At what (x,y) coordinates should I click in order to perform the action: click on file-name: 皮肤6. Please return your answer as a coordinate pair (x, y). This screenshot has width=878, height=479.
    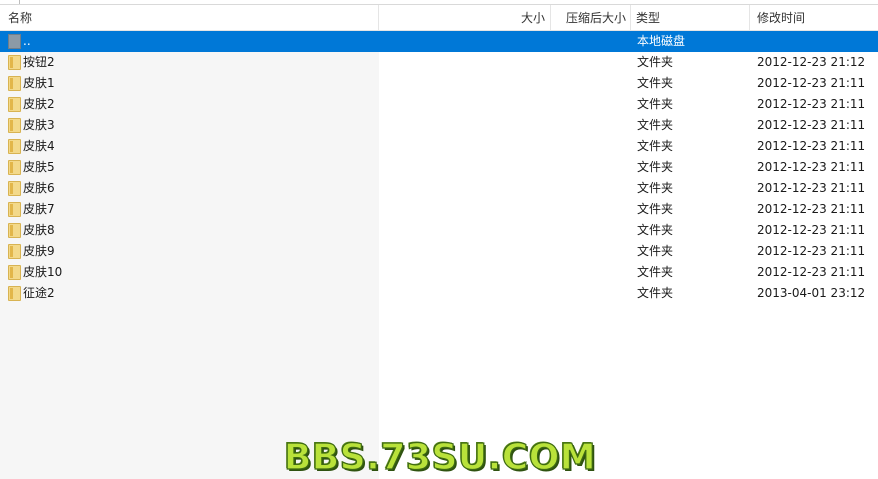
    Looking at the image, I should click on (39, 188).